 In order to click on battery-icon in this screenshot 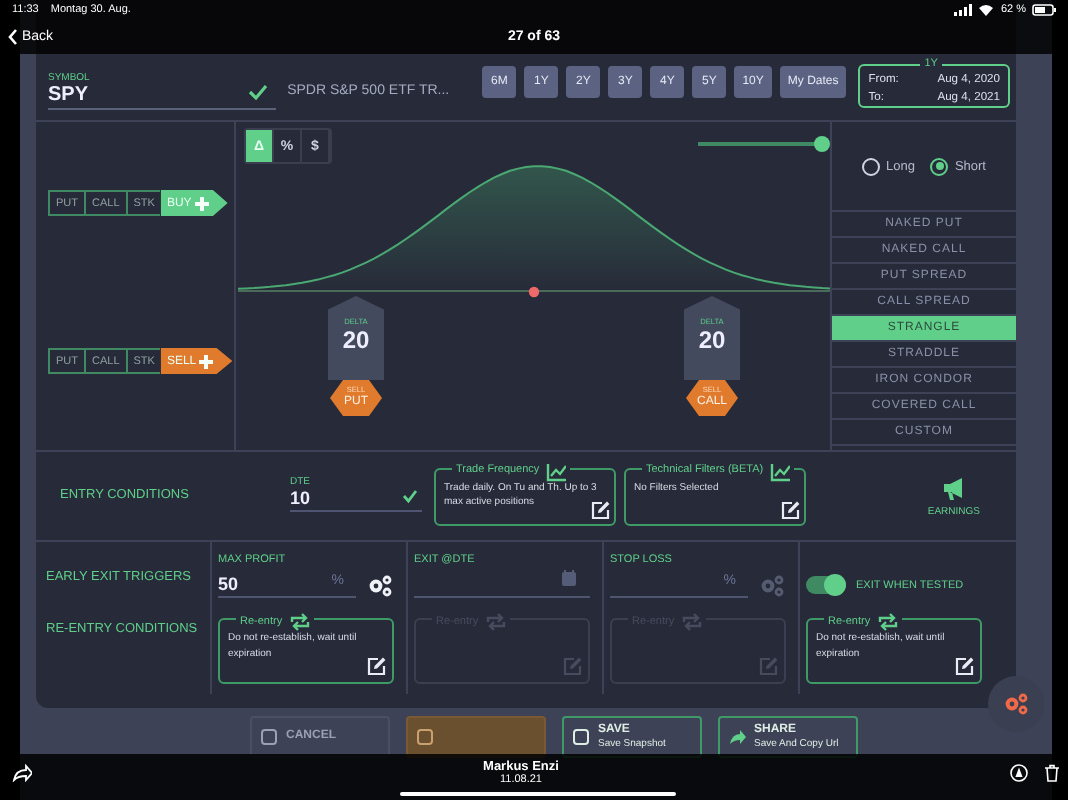, I will do `click(1044, 10)`.